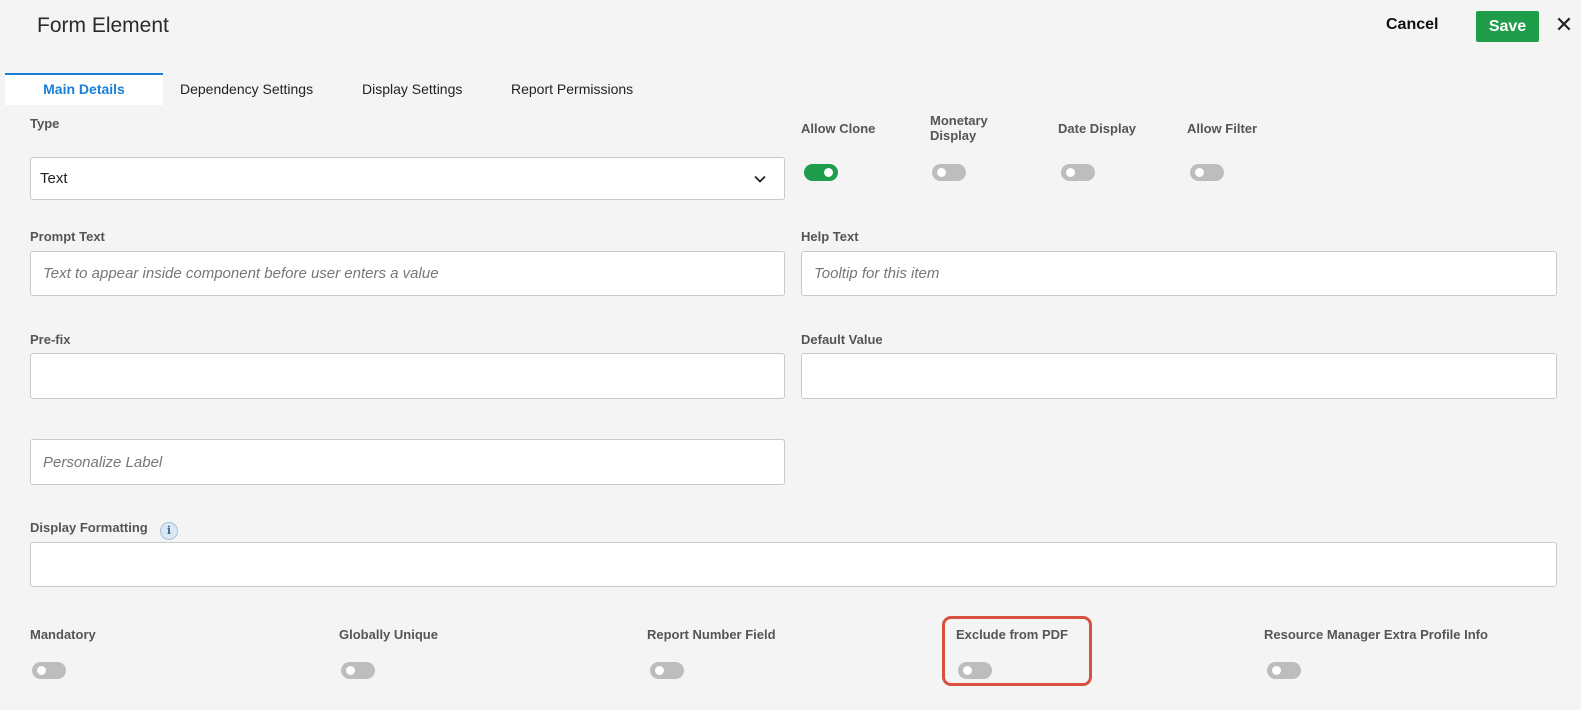 Image resolution: width=1581 pixels, height=710 pixels. Describe the element at coordinates (407, 376) in the screenshot. I see `prefix-input` at that location.